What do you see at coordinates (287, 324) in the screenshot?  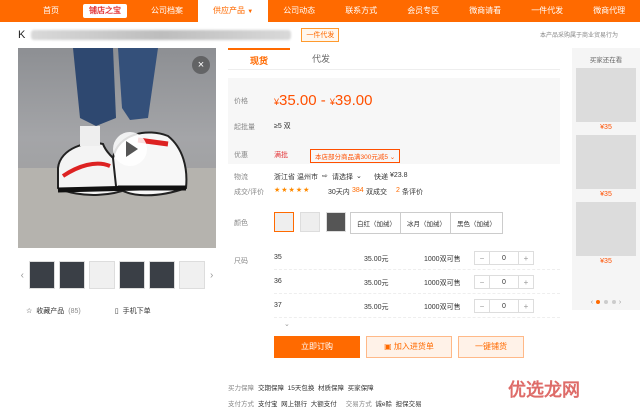 I see `expand-chevron-icon: ⌄` at bounding box center [287, 324].